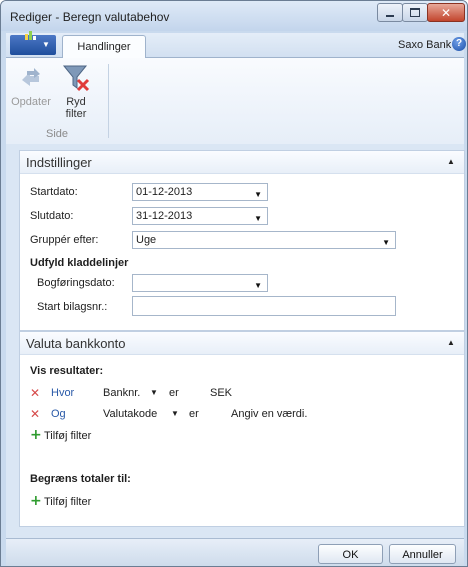  Describe the element at coordinates (235, 101) in the screenshot. I see `ribbon: Opdater Ryd filter Side` at that location.